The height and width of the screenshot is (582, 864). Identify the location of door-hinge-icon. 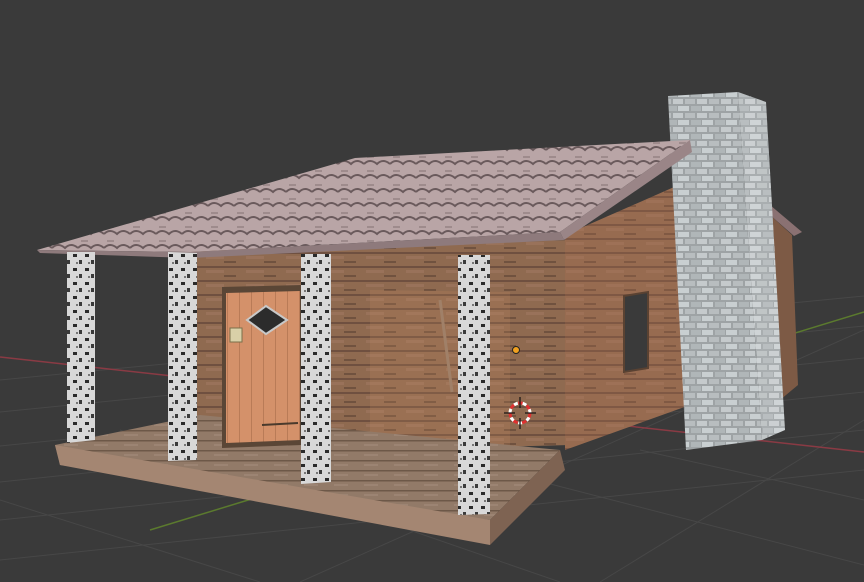
(236, 335).